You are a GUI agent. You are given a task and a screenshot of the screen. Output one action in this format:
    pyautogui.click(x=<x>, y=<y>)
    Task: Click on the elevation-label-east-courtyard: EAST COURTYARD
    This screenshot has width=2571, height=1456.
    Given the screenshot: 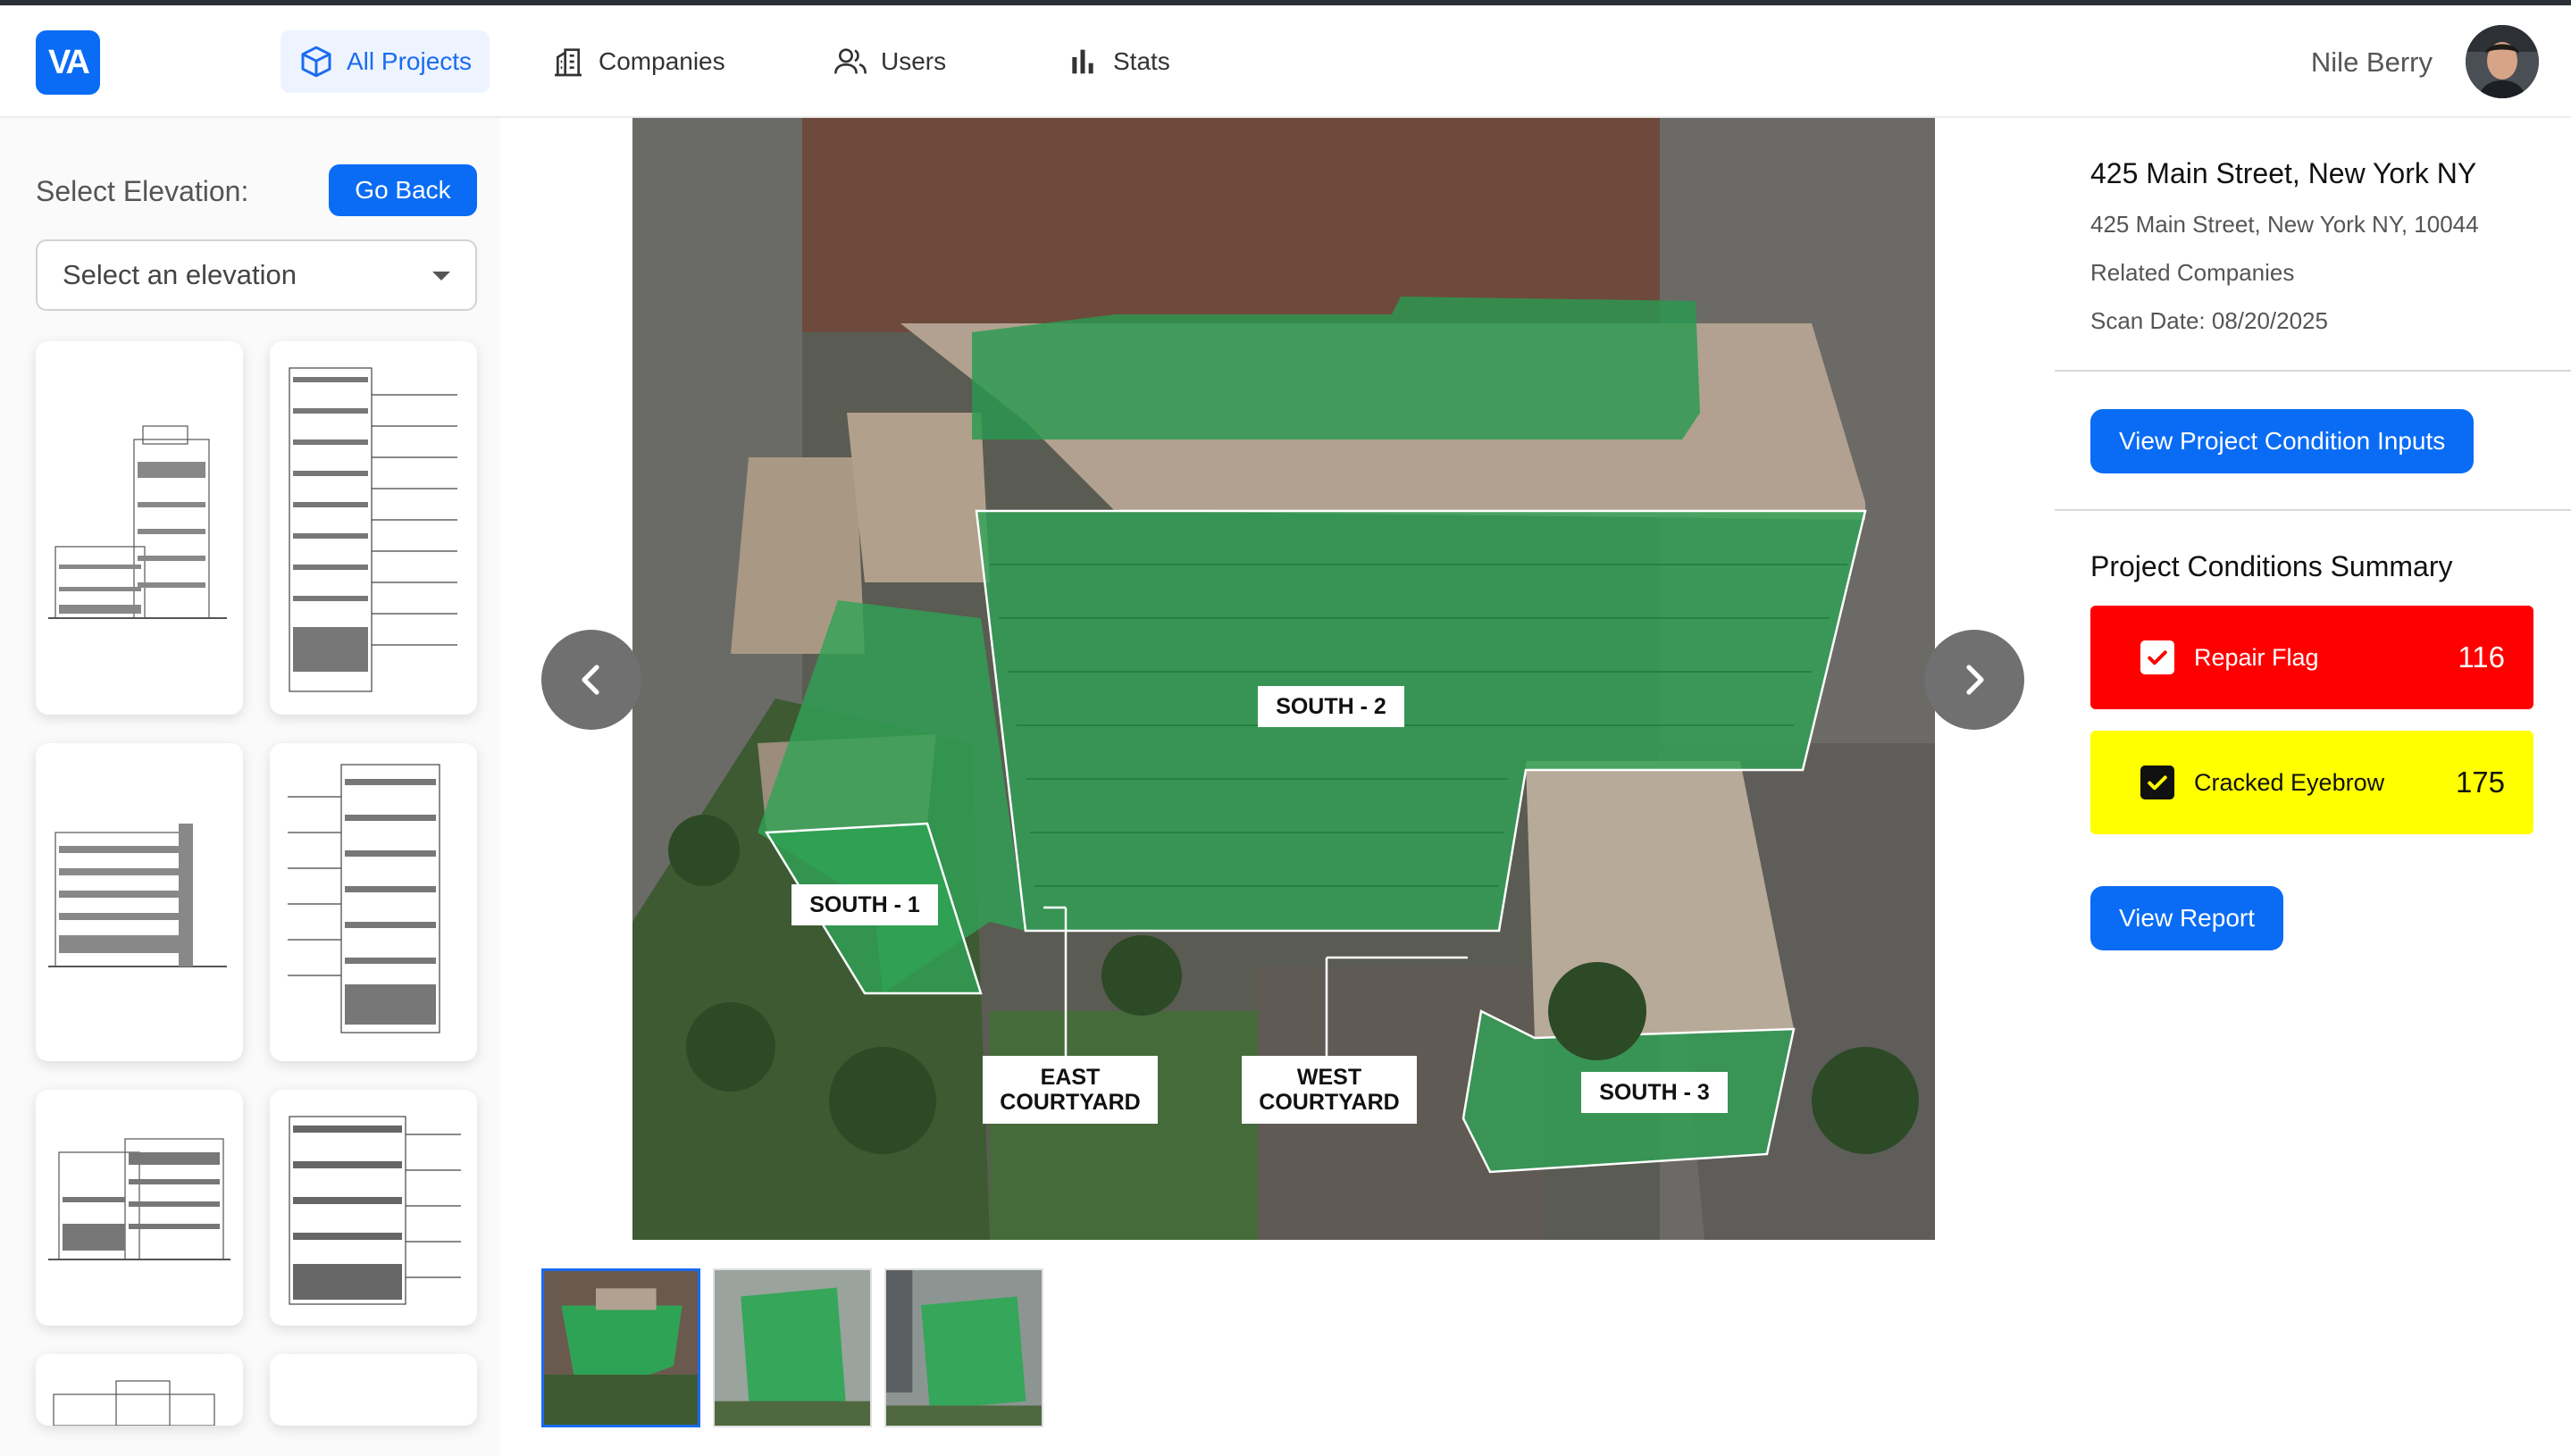 What is the action you would take?
    pyautogui.click(x=1070, y=1090)
    